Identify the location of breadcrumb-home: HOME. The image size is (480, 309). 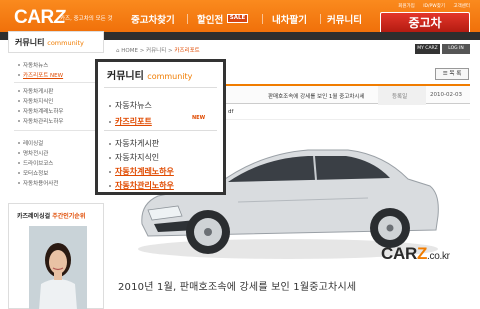
(129, 51).